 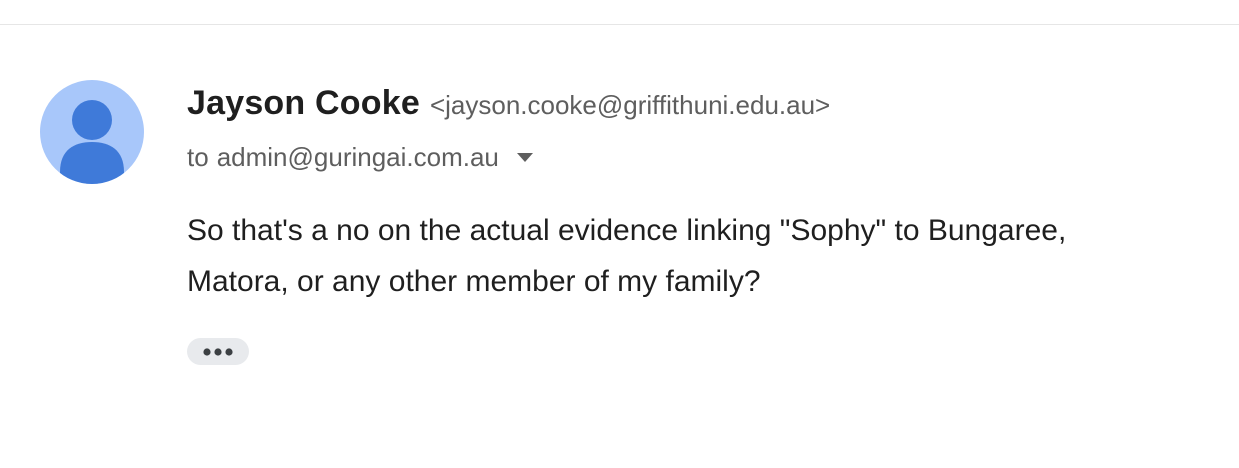 What do you see at coordinates (630, 105) in the screenshot?
I see `sender-email: <jayson.cooke@griffithuni.edu.au>` at bounding box center [630, 105].